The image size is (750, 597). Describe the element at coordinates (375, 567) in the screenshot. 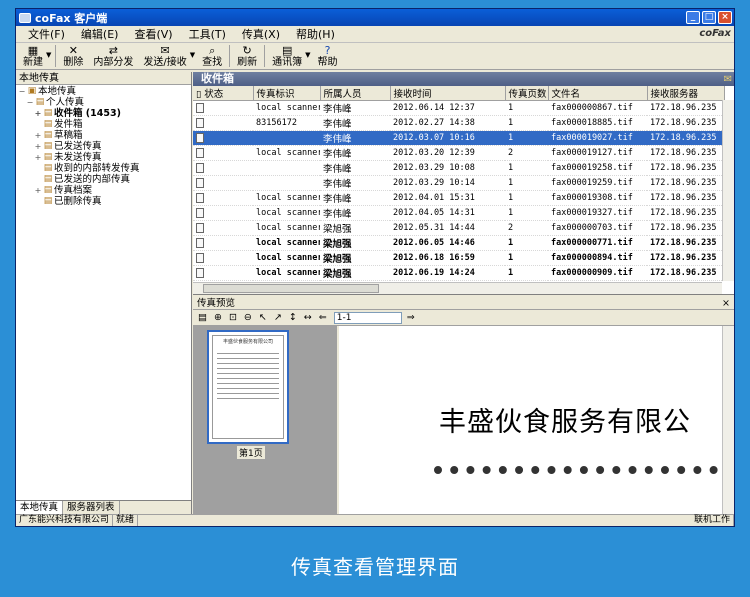

I see `caption: 传真查看管理界面` at that location.